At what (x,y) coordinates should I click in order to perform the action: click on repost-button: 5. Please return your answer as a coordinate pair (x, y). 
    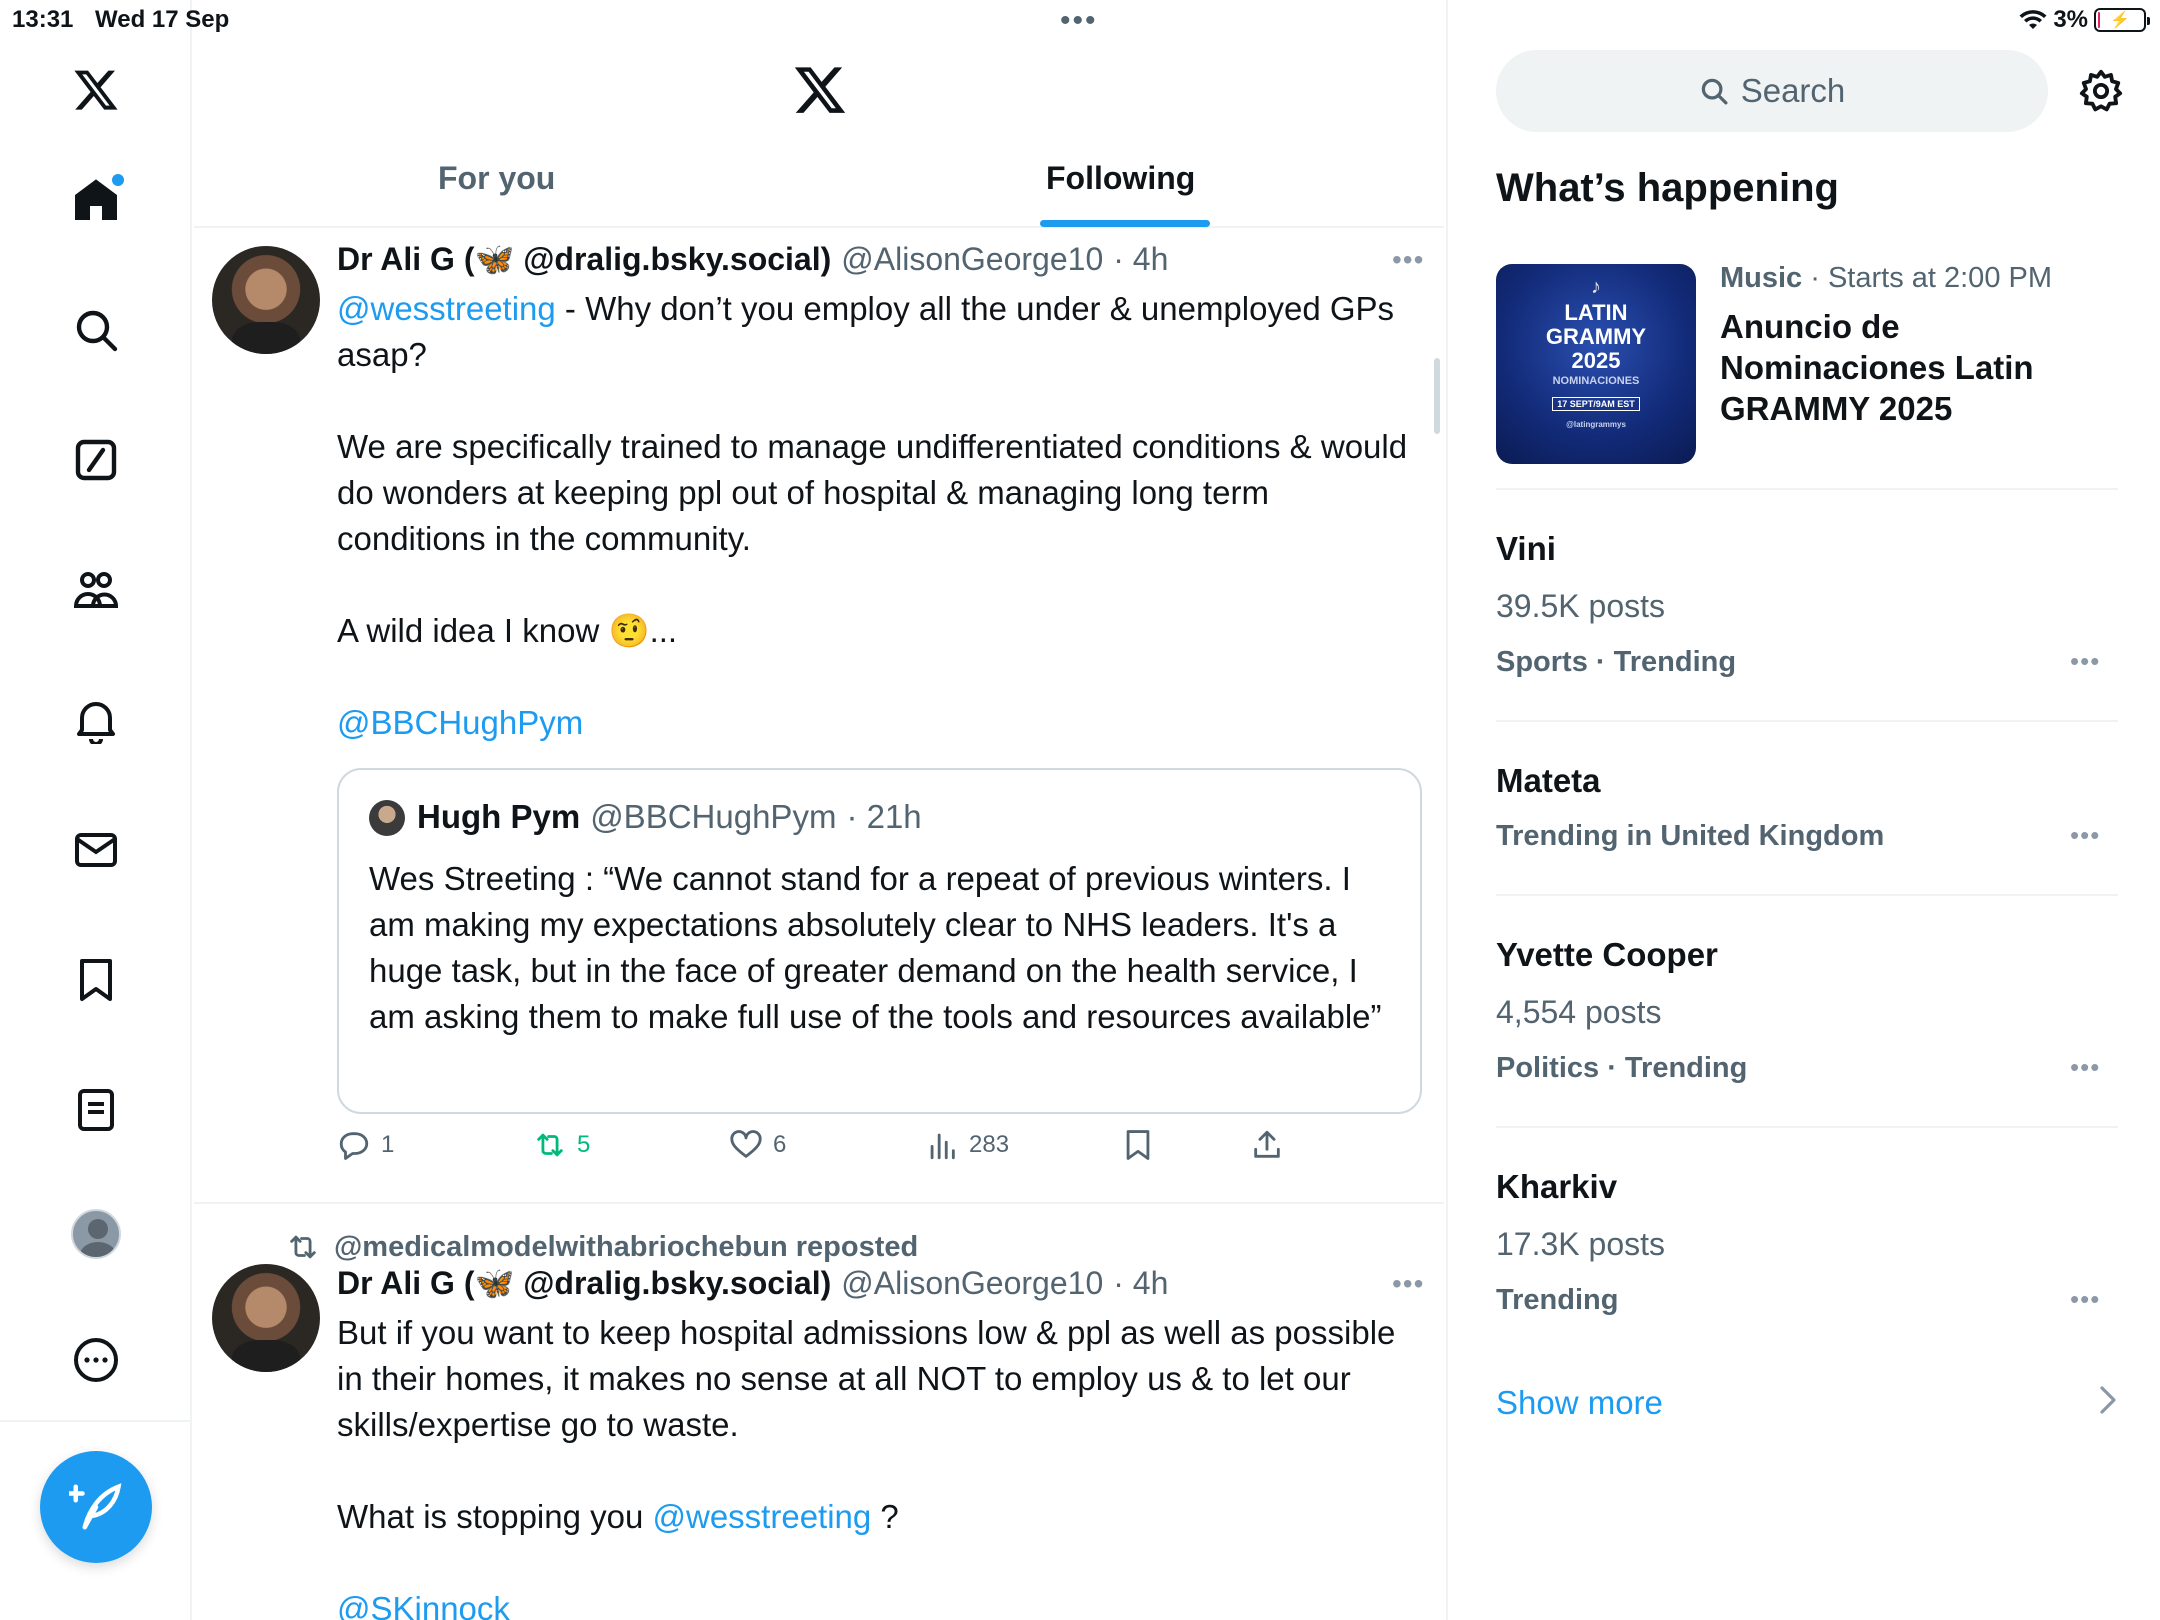
    Looking at the image, I should click on (561, 1145).